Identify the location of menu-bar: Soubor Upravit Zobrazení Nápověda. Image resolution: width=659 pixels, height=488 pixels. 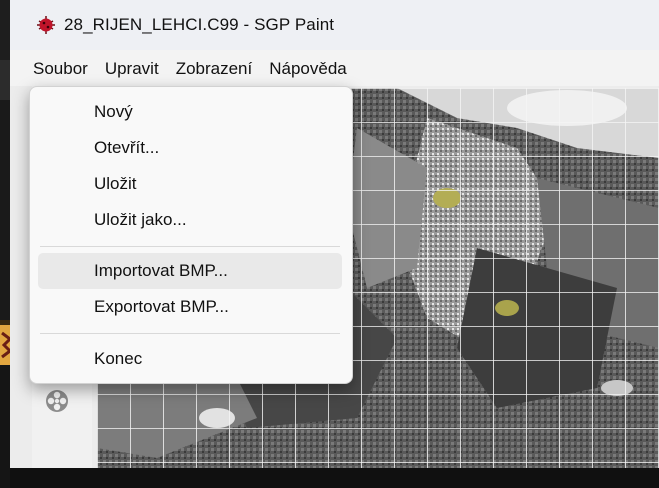
(334, 69).